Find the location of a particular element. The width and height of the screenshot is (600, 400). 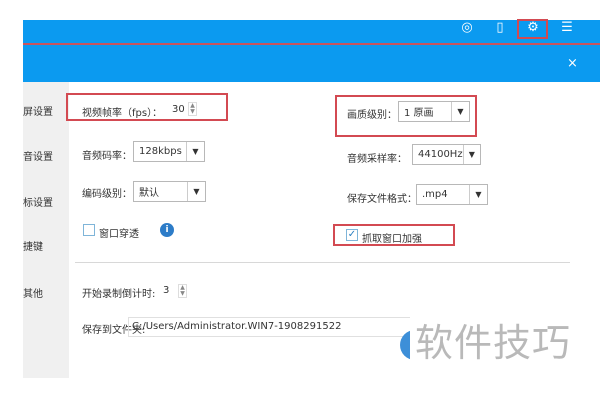

title-bar is located at coordinates (311, 32).